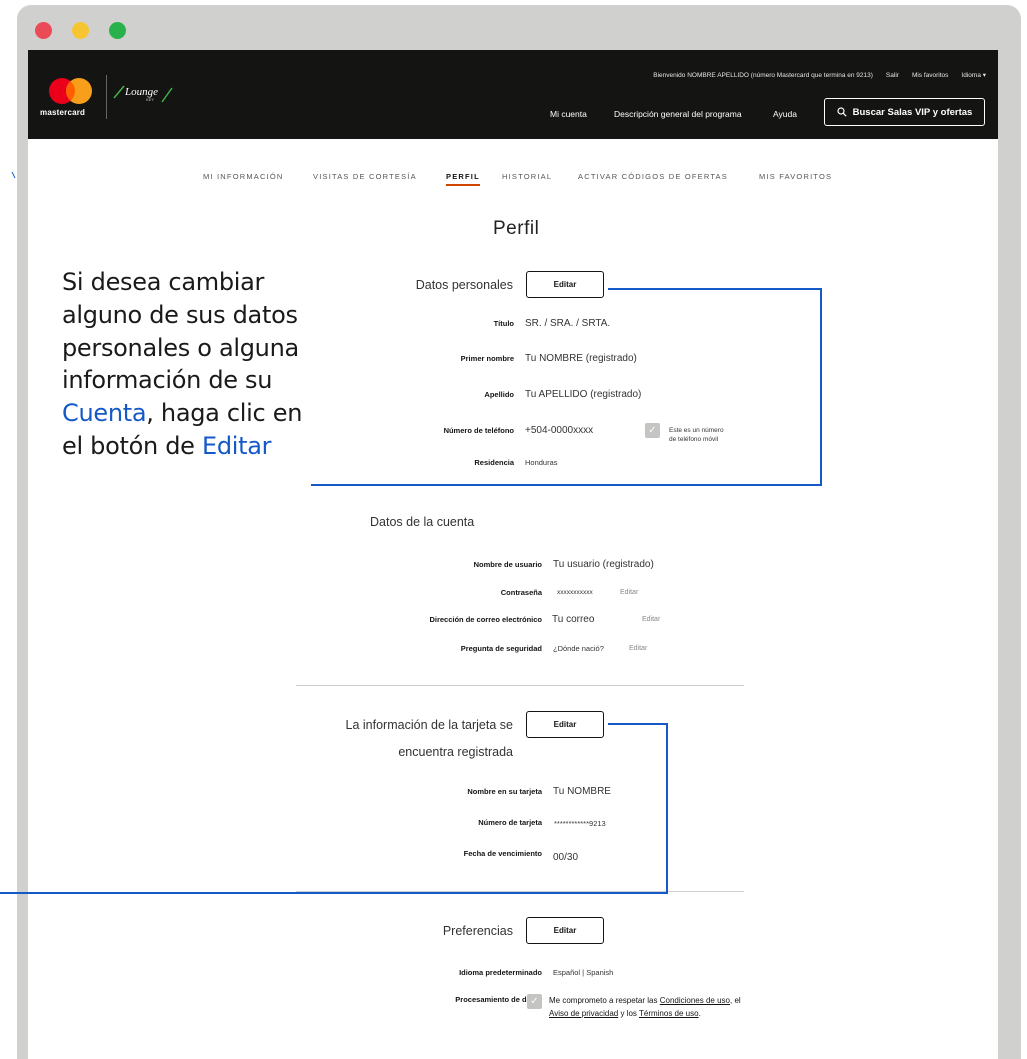 This screenshot has height=1059, width=1027. I want to click on tab-activar-codigos: ACTIVAR CÓDIGOS DE OFERTAS, so click(653, 176).